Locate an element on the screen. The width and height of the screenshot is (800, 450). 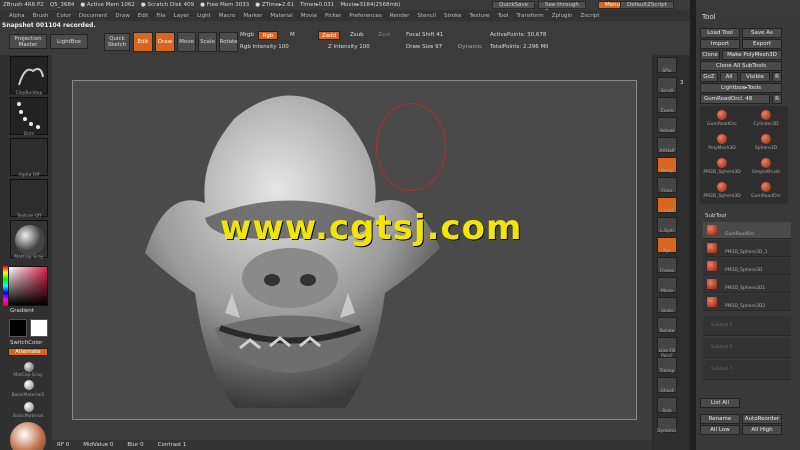
see-through-slider: See-through 0 is located at coordinates (562, 8).